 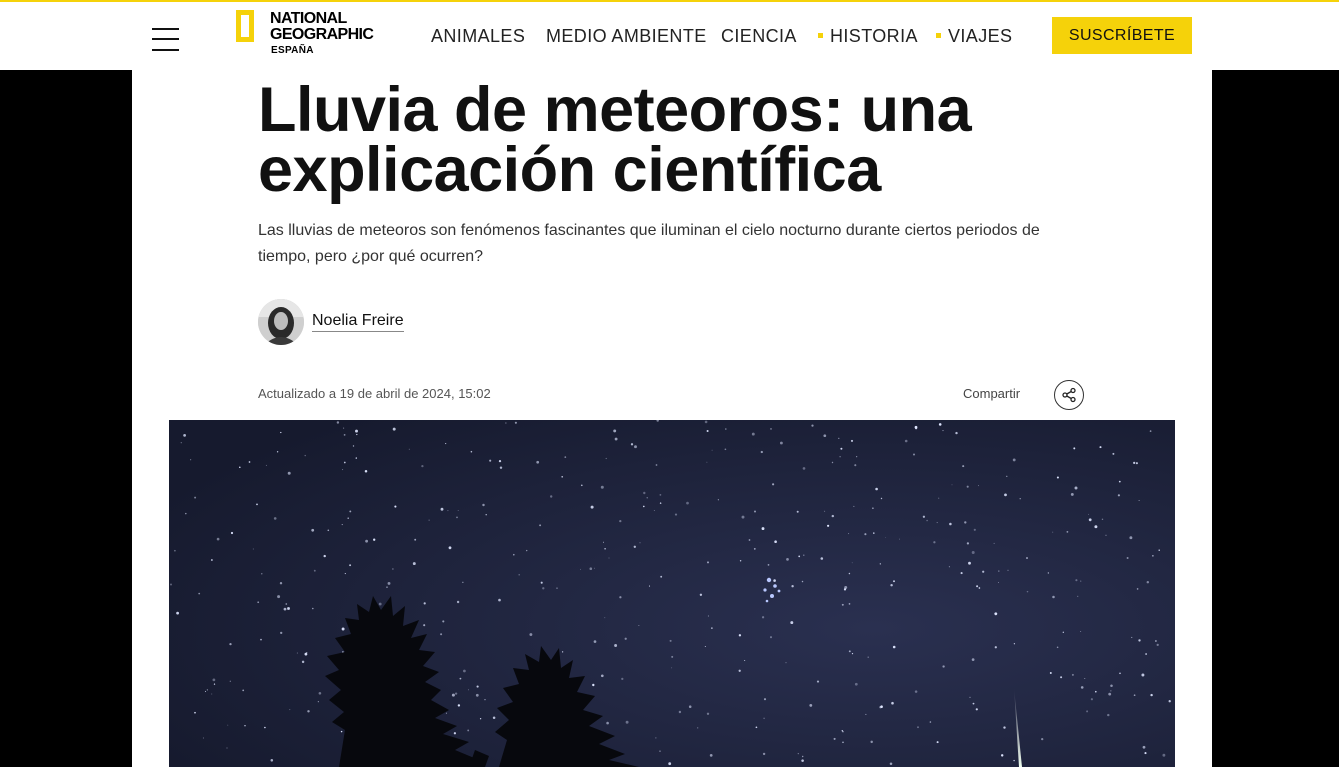 What do you see at coordinates (165, 50) in the screenshot?
I see `hamburger-bar` at bounding box center [165, 50].